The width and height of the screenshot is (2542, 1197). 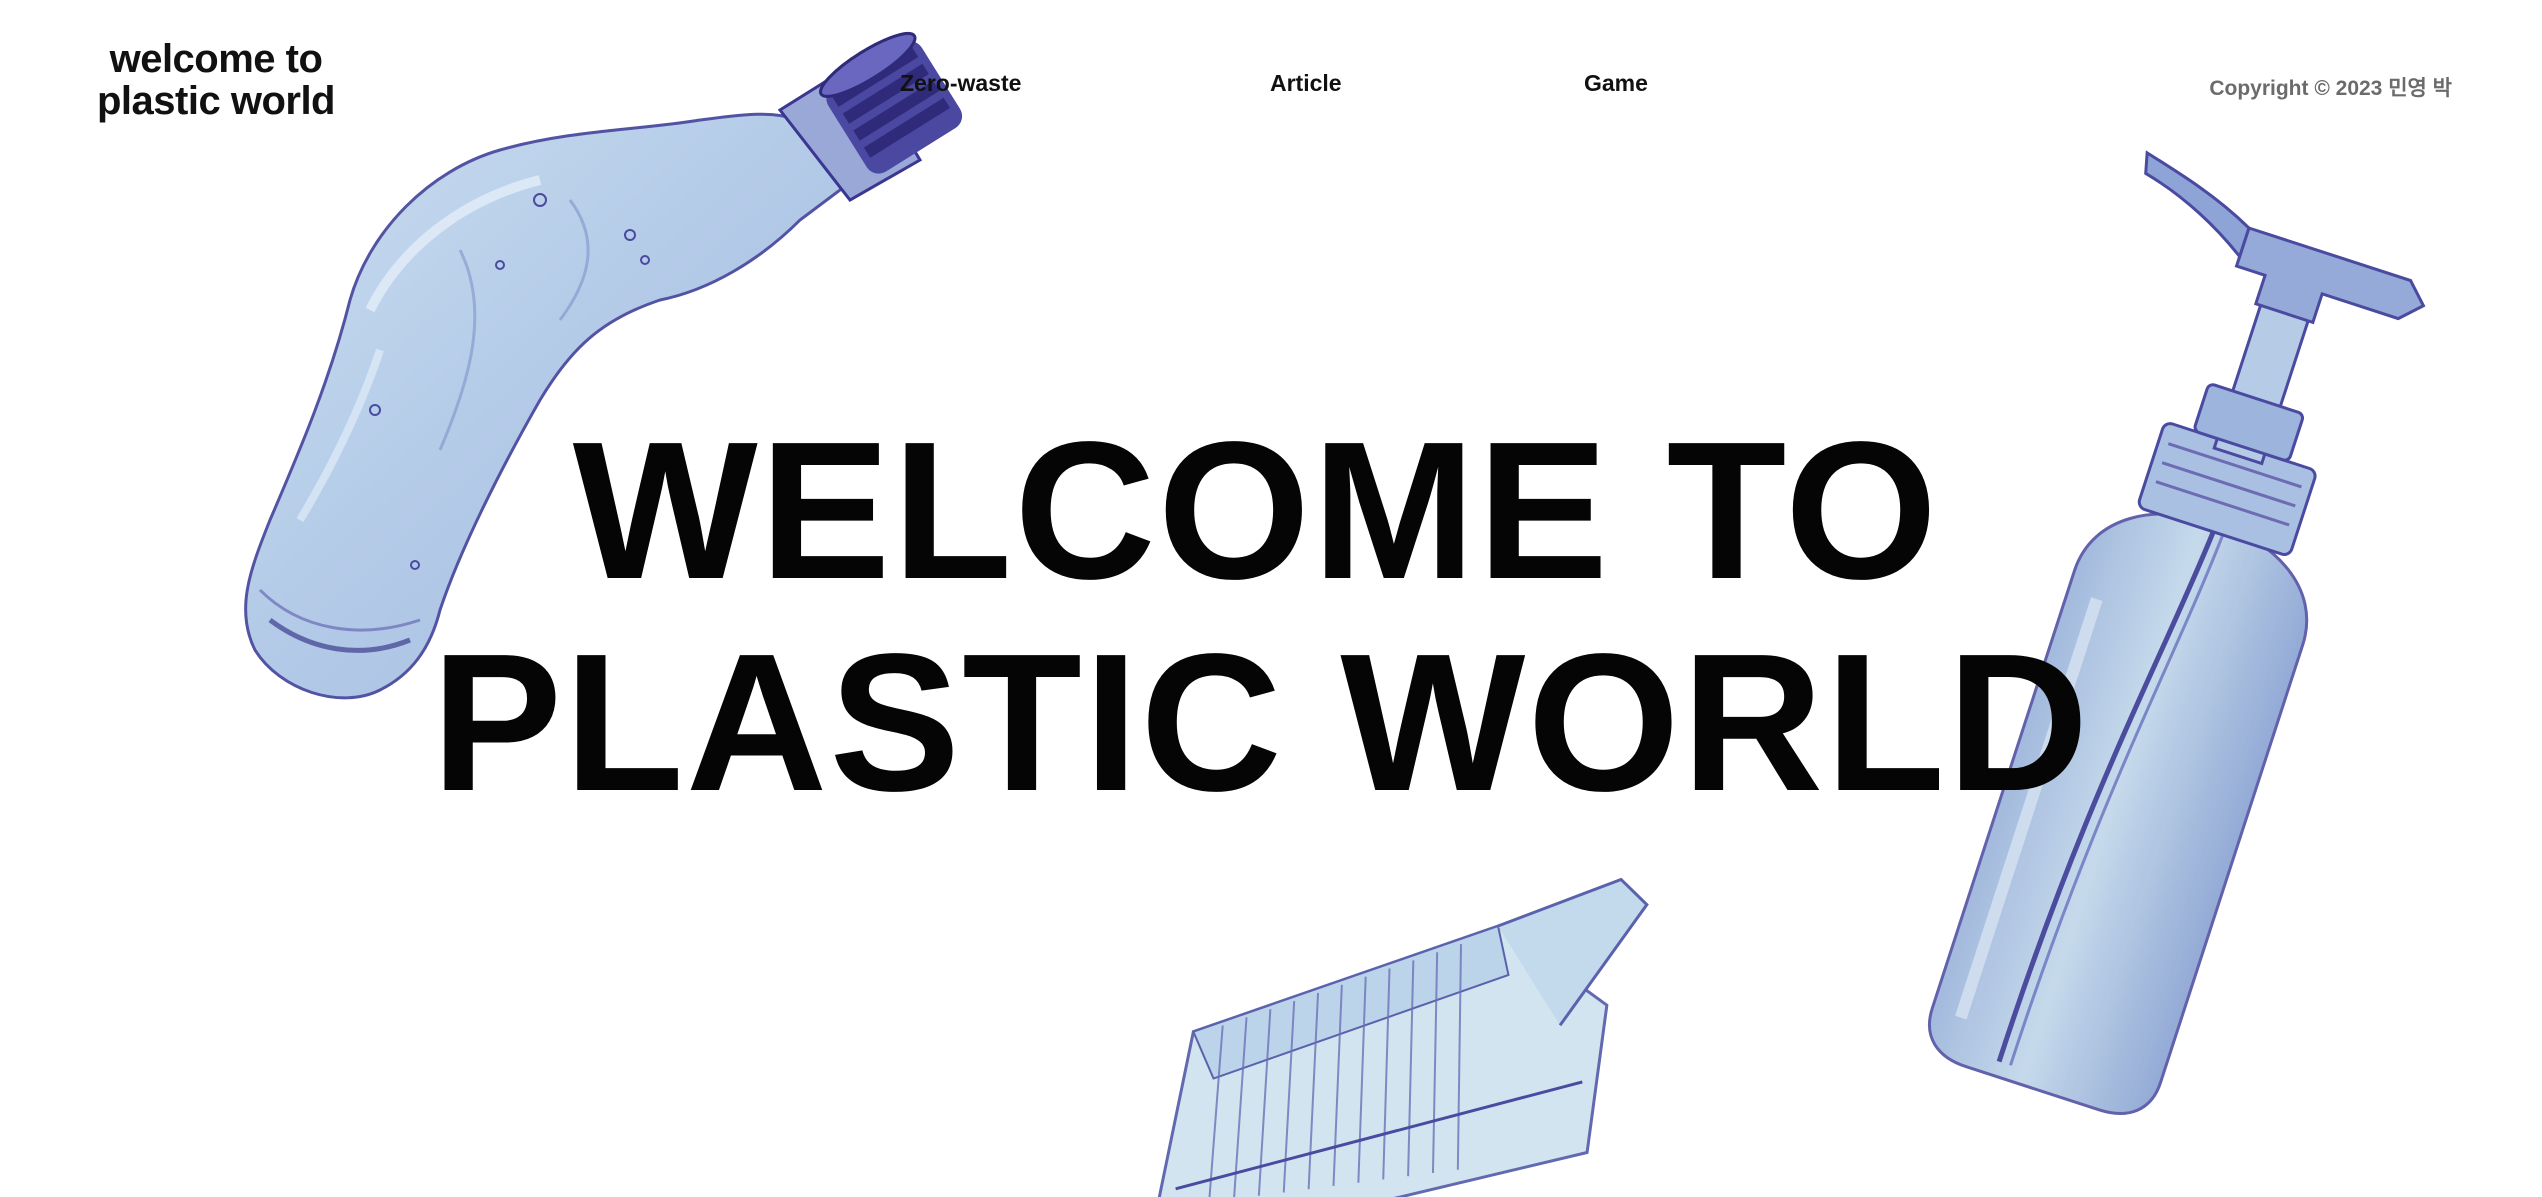 I want to click on nav-link-zero-waste: Zero-waste, so click(x=960, y=83).